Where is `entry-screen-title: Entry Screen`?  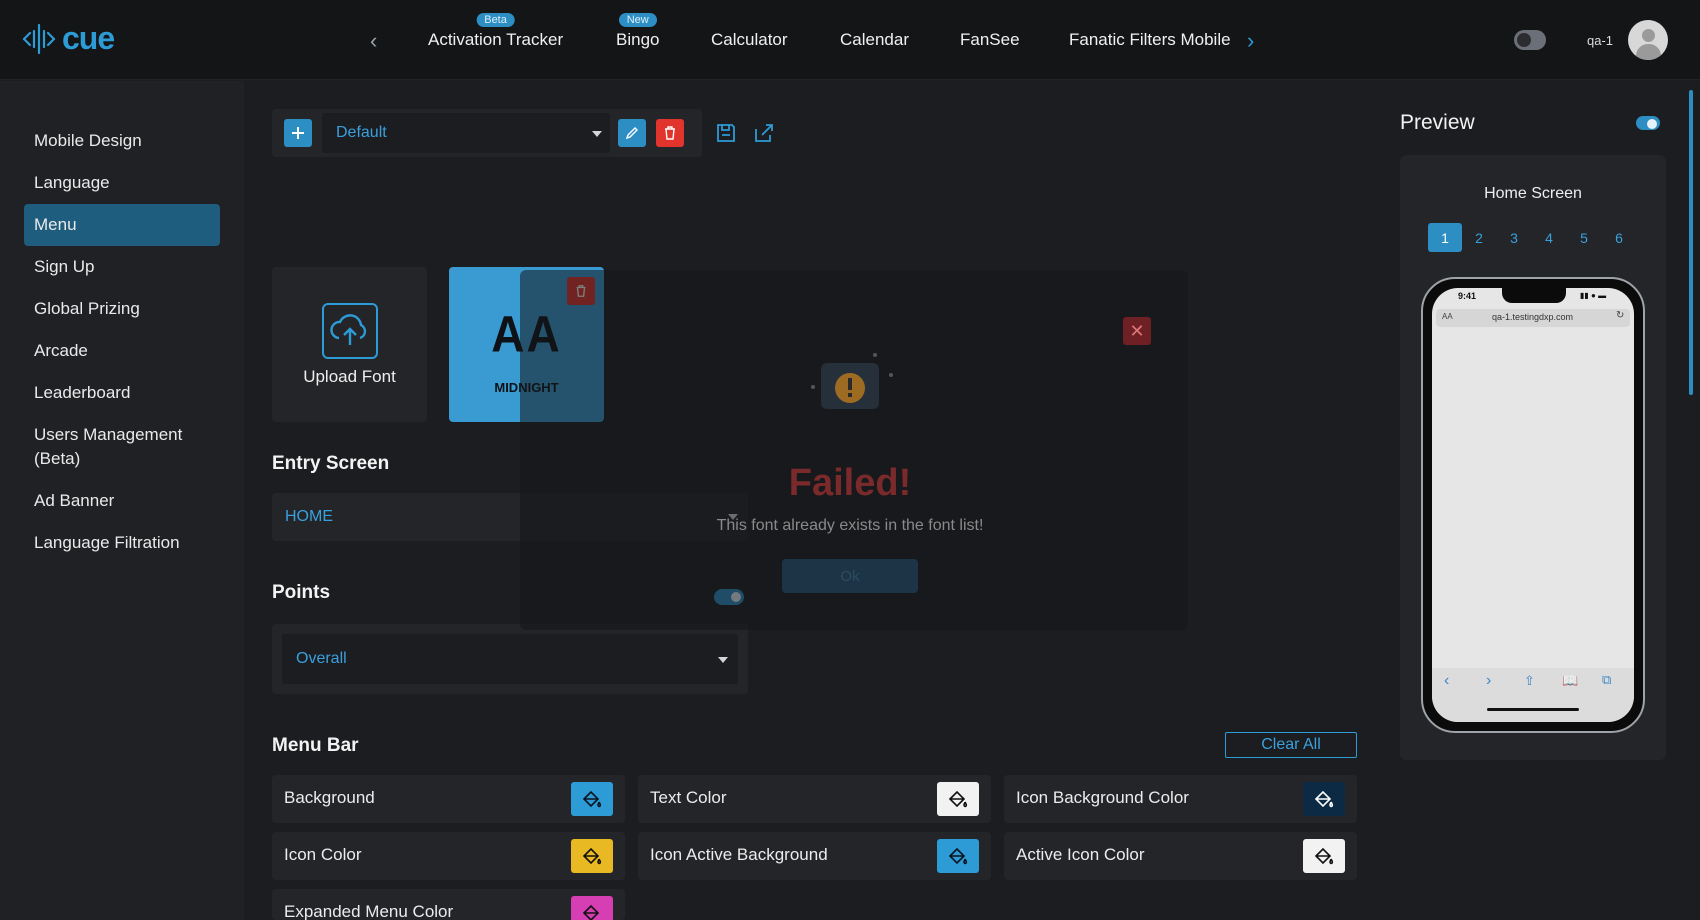
entry-screen-title: Entry Screen is located at coordinates (331, 463).